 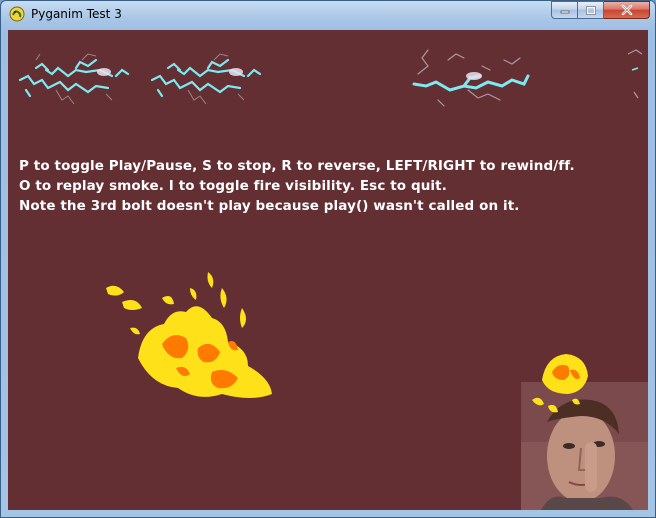 What do you see at coordinates (76, 14) in the screenshot?
I see `window-title: Pyganim Test 3` at bounding box center [76, 14].